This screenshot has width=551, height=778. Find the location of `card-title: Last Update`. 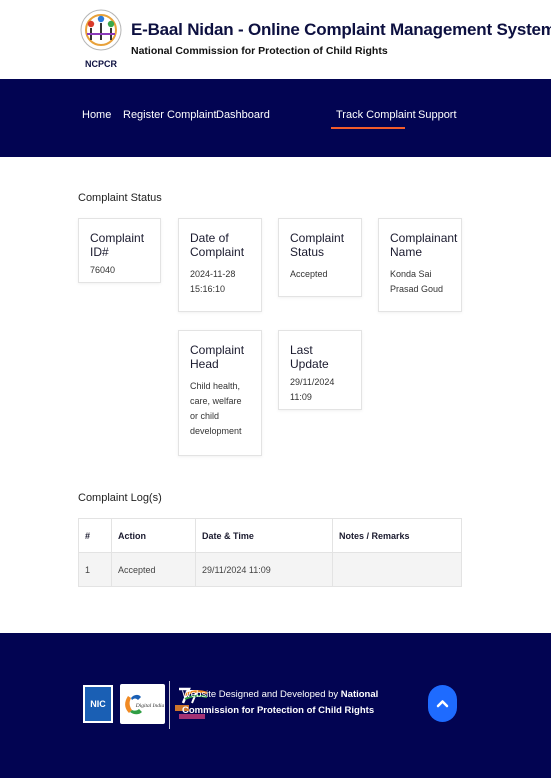

card-title: Last Update is located at coordinates (309, 357).